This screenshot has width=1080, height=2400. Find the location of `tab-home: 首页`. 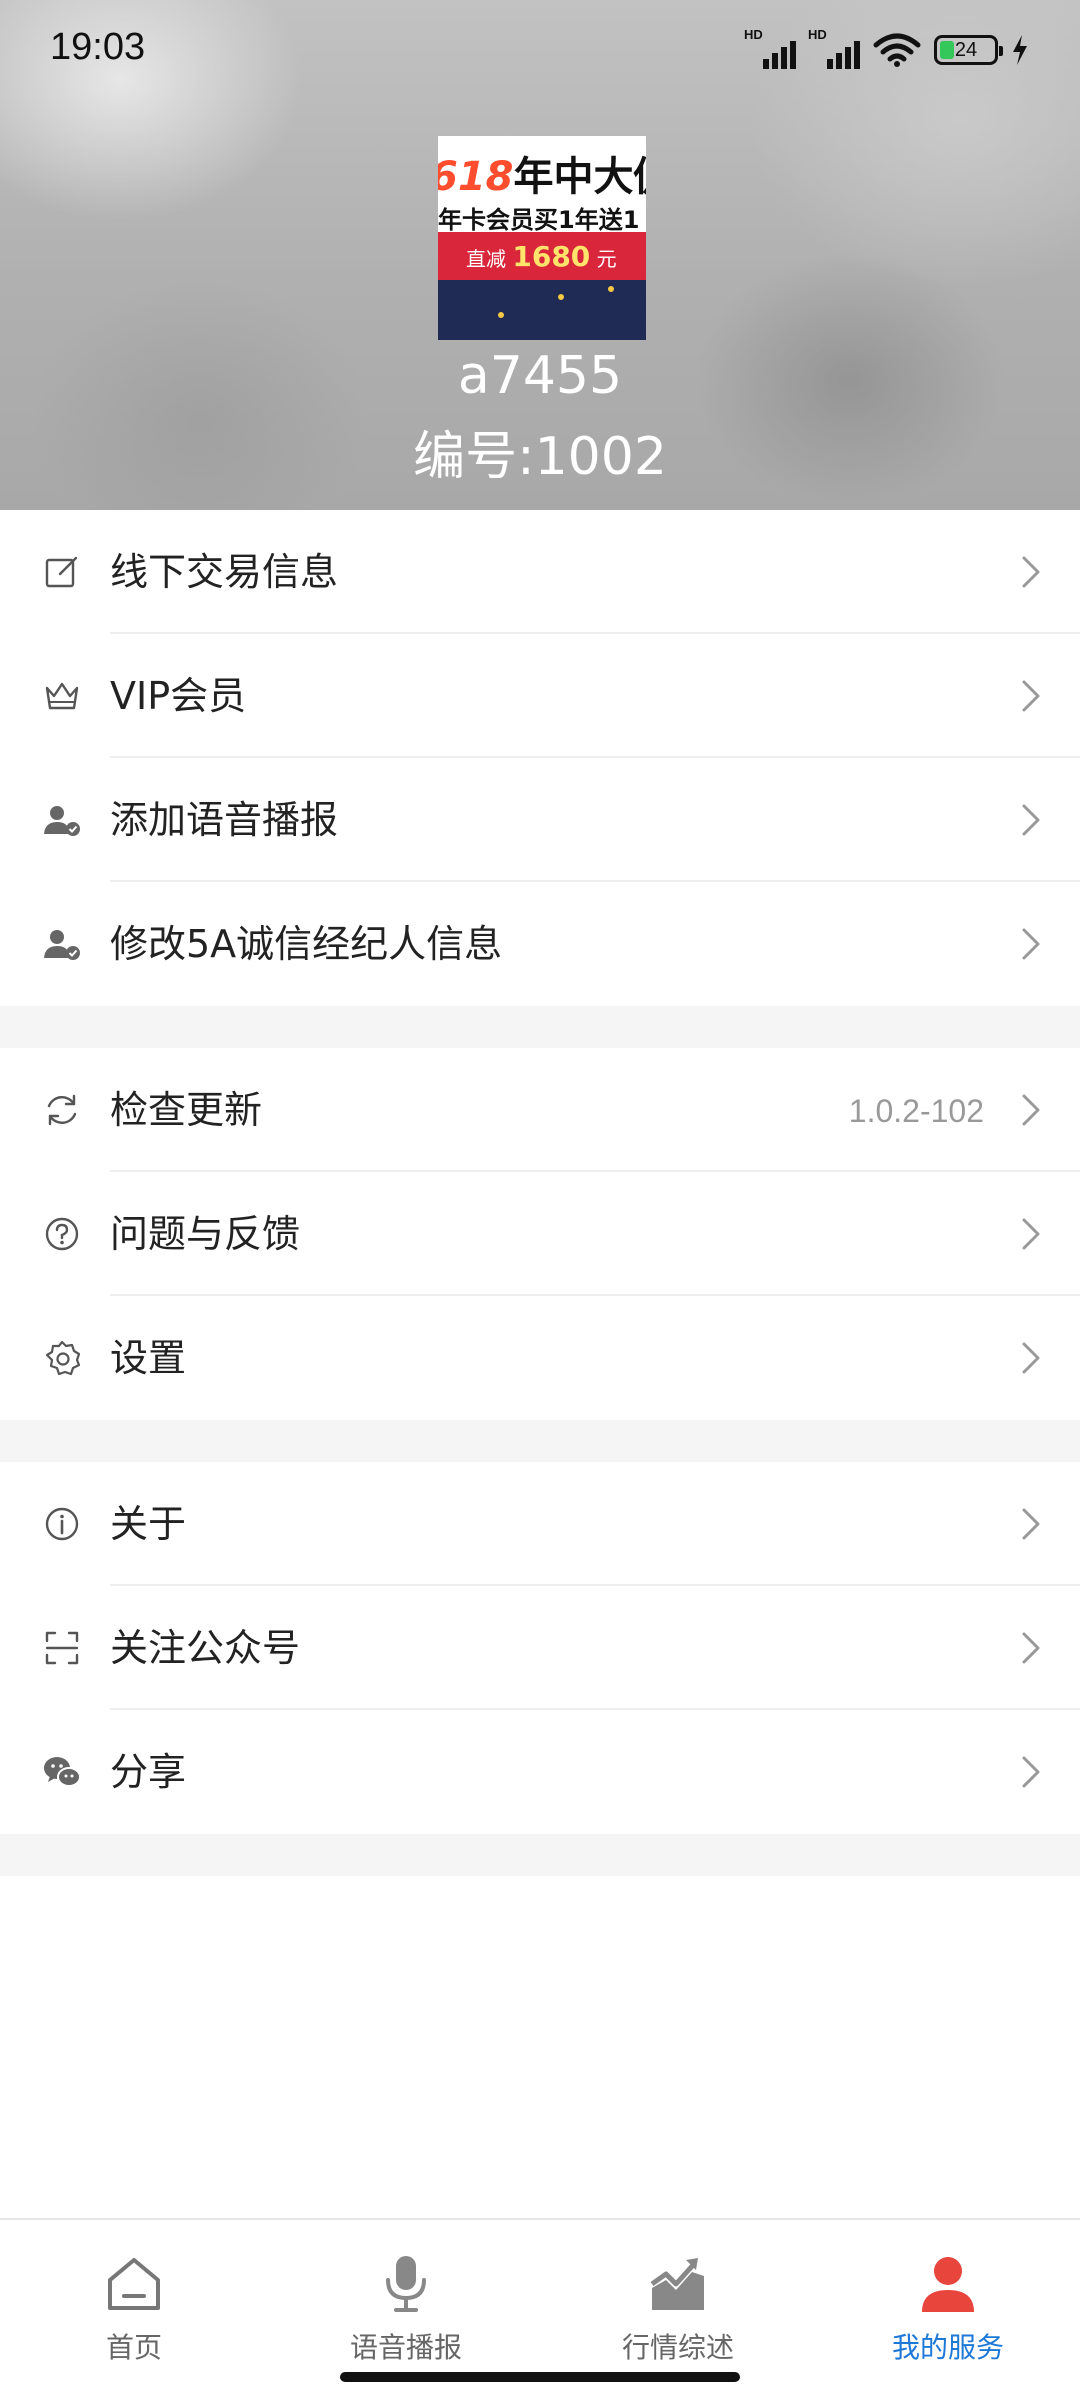

tab-home: 首页 is located at coordinates (134, 2305).